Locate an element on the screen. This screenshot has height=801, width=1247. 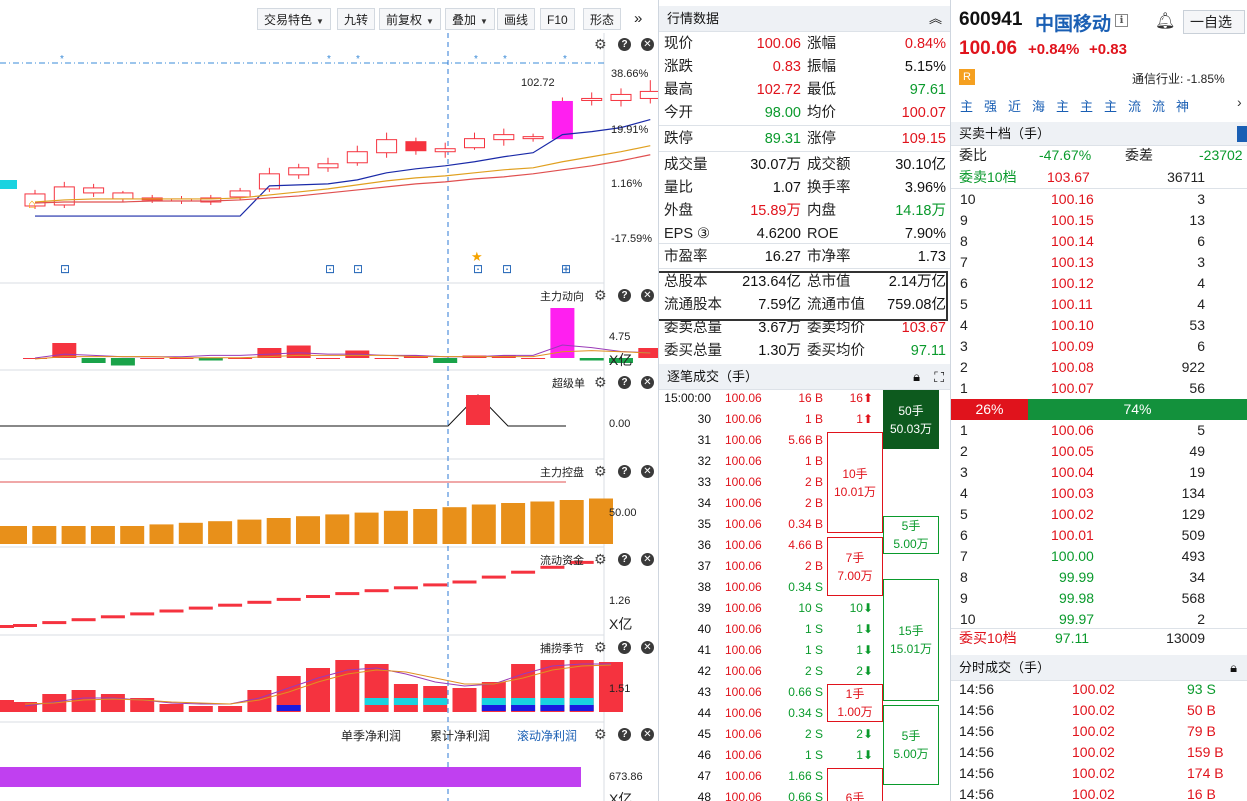
ask-qty: 53 is located at coordinates (1197, 325).